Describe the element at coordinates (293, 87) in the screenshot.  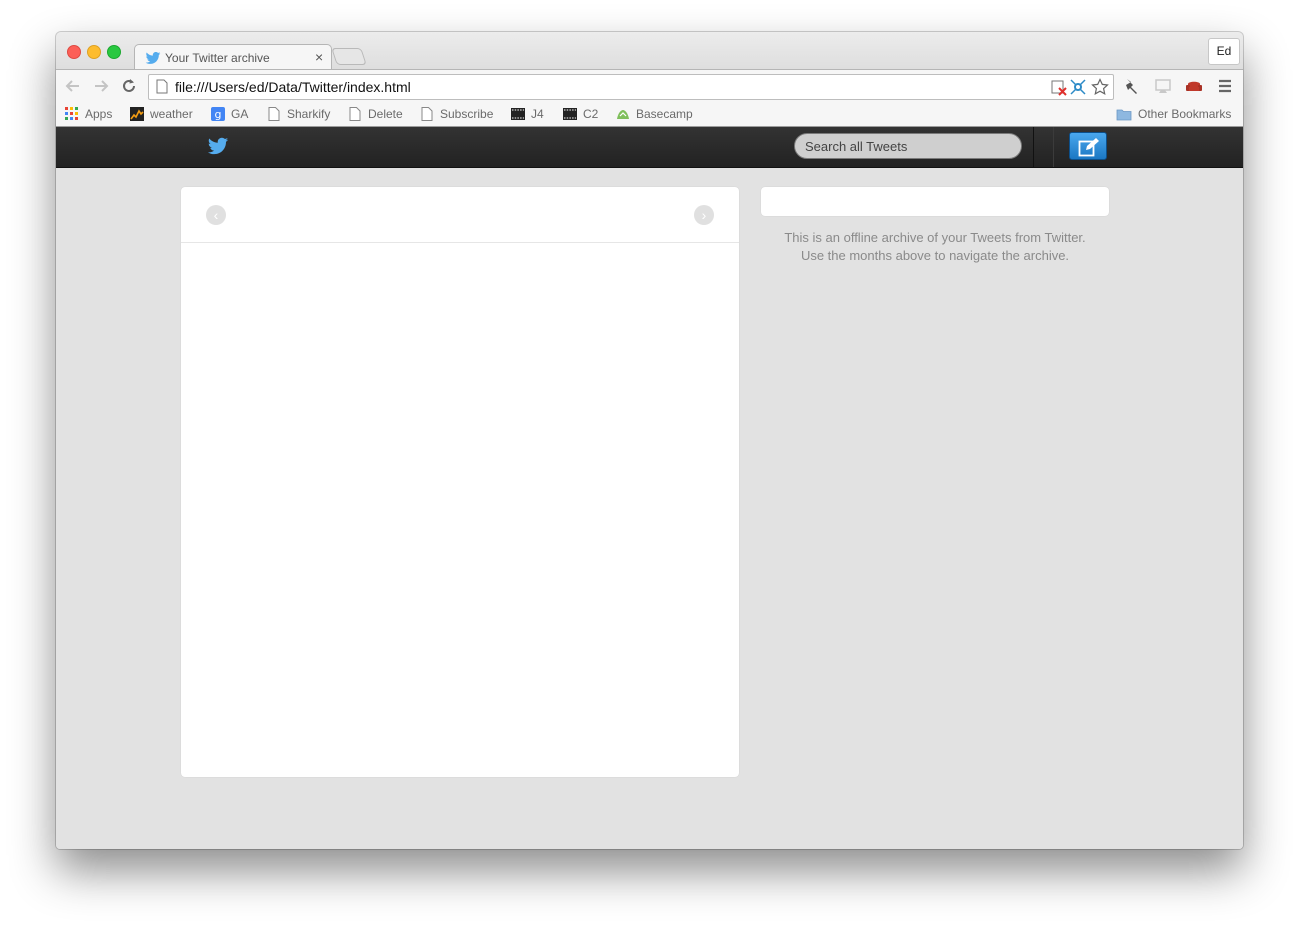
I see `url-text: file:///Users/ed/Data/Twitter/index.html` at that location.